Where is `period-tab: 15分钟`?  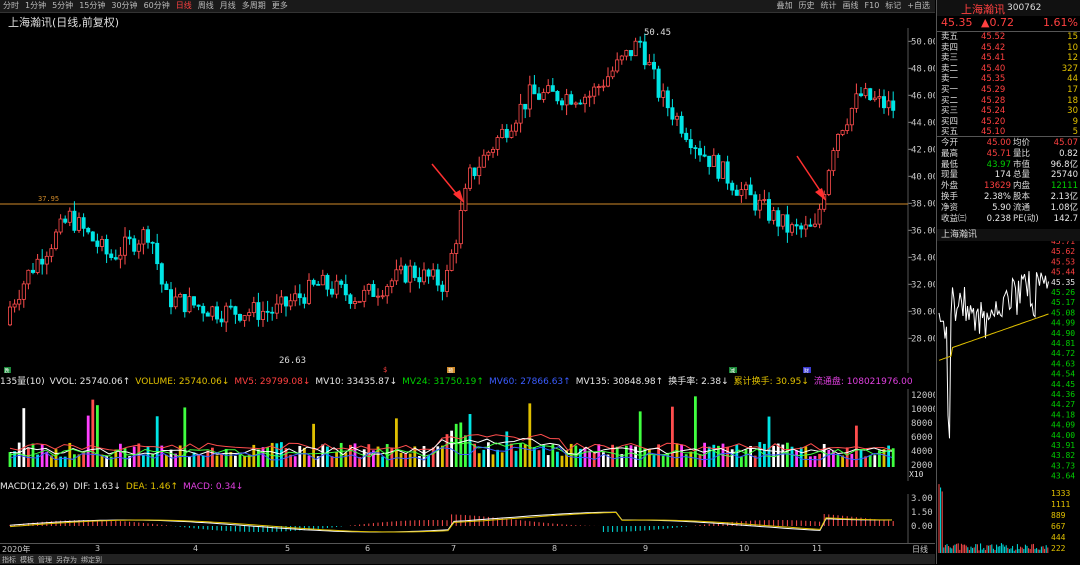
period-tab: 15分钟 is located at coordinates (92, 6).